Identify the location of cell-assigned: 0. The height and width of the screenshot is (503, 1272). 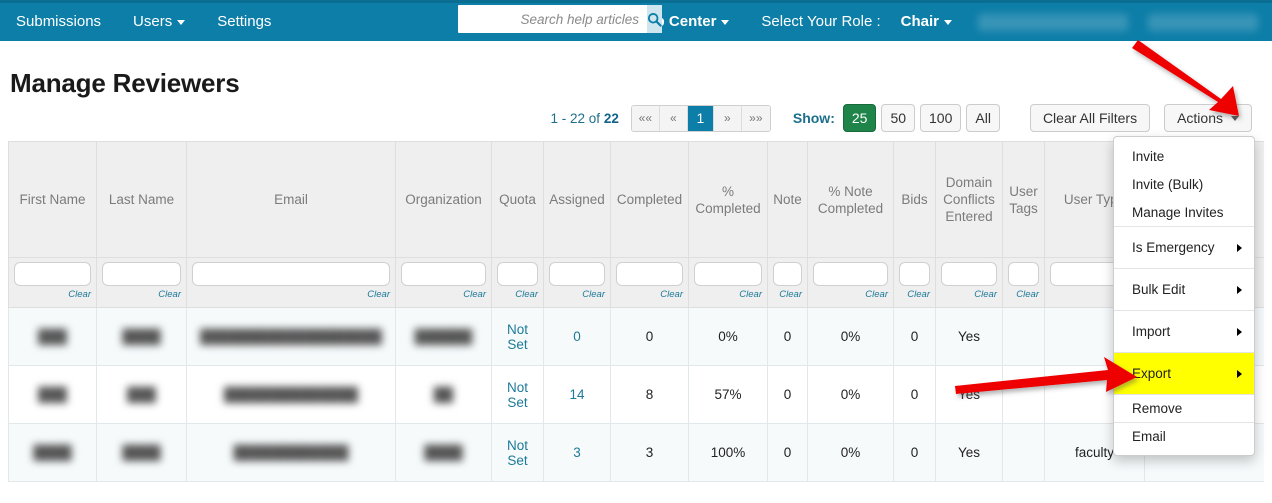
(577, 336).